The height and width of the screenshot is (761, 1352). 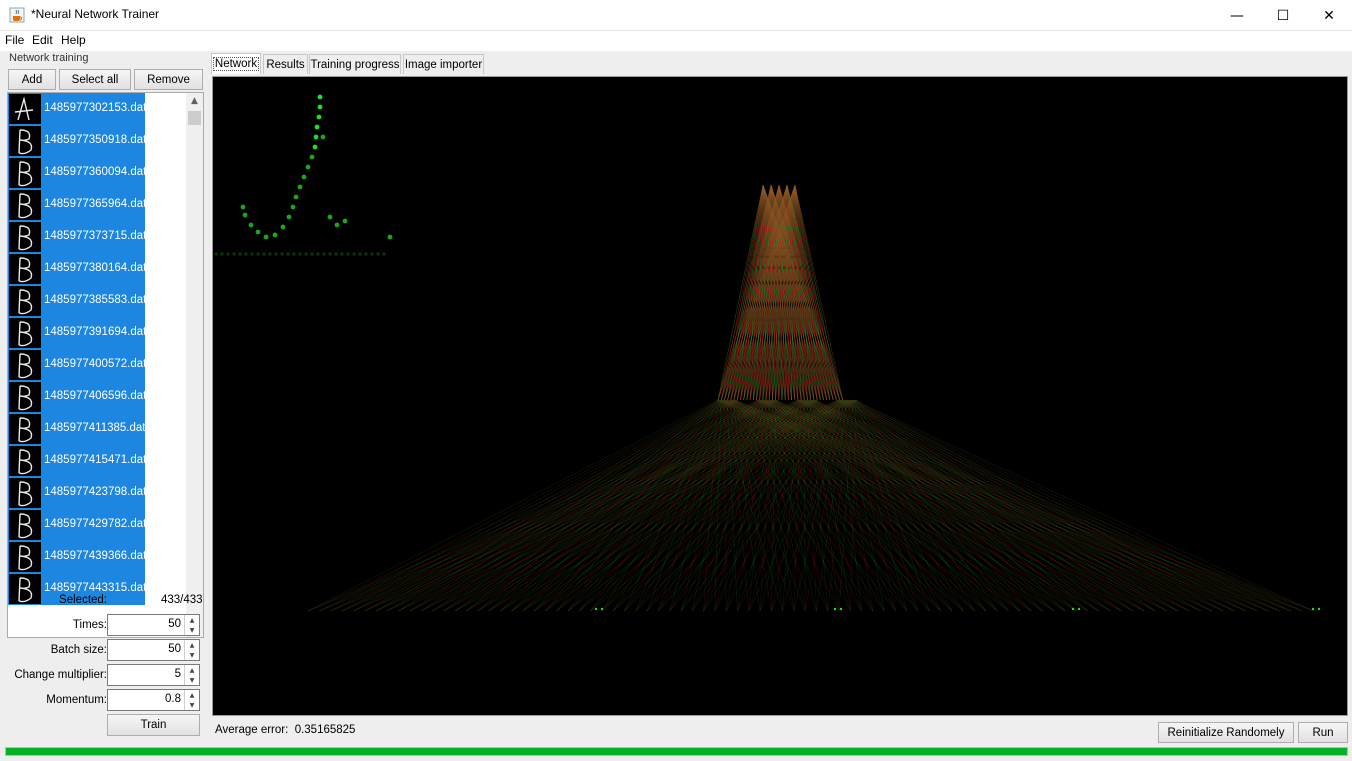 I want to click on list-item: 1485977360094.dat, so click(x=77, y=173).